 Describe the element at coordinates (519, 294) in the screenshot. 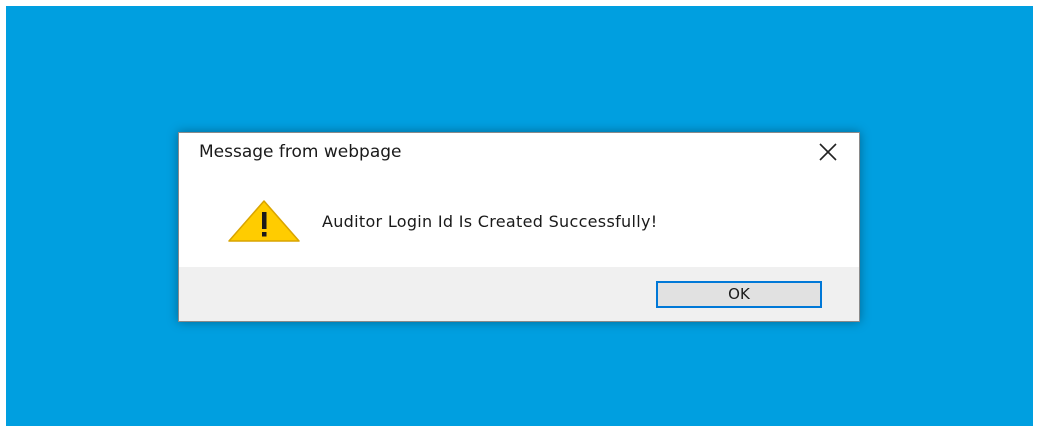

I see `dialog-footer: OK` at that location.